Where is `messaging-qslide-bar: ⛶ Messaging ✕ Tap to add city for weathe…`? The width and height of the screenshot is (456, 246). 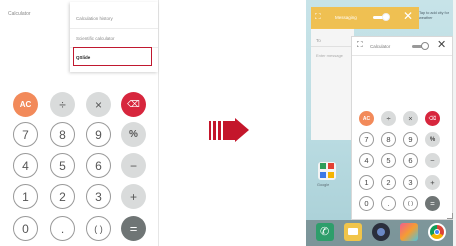 messaging-qslide-bar: ⛶ Messaging ✕ Tap to add city for weathe… is located at coordinates (381, 18).